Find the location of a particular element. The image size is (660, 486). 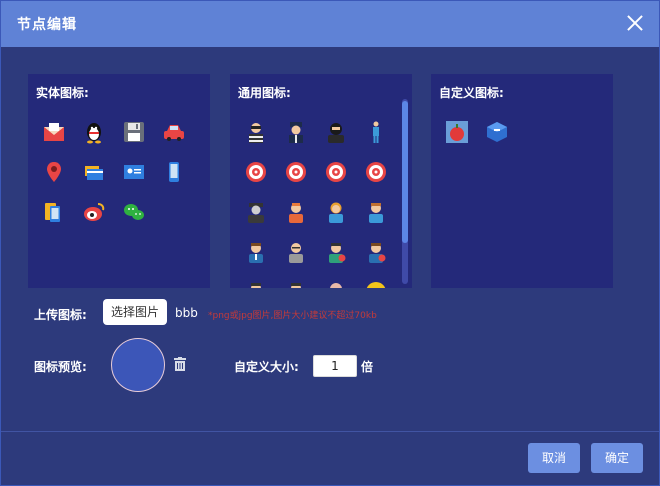

masked-person-icon is located at coordinates (336, 133).